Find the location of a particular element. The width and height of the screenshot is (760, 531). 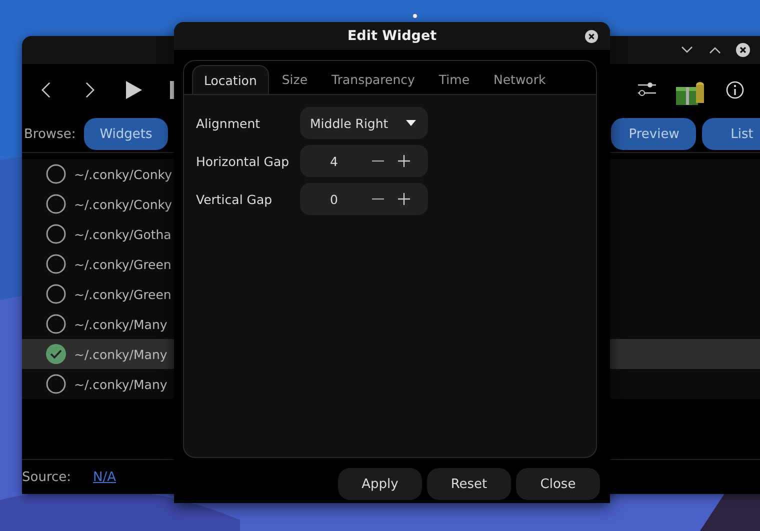

info-icon is located at coordinates (735, 90).